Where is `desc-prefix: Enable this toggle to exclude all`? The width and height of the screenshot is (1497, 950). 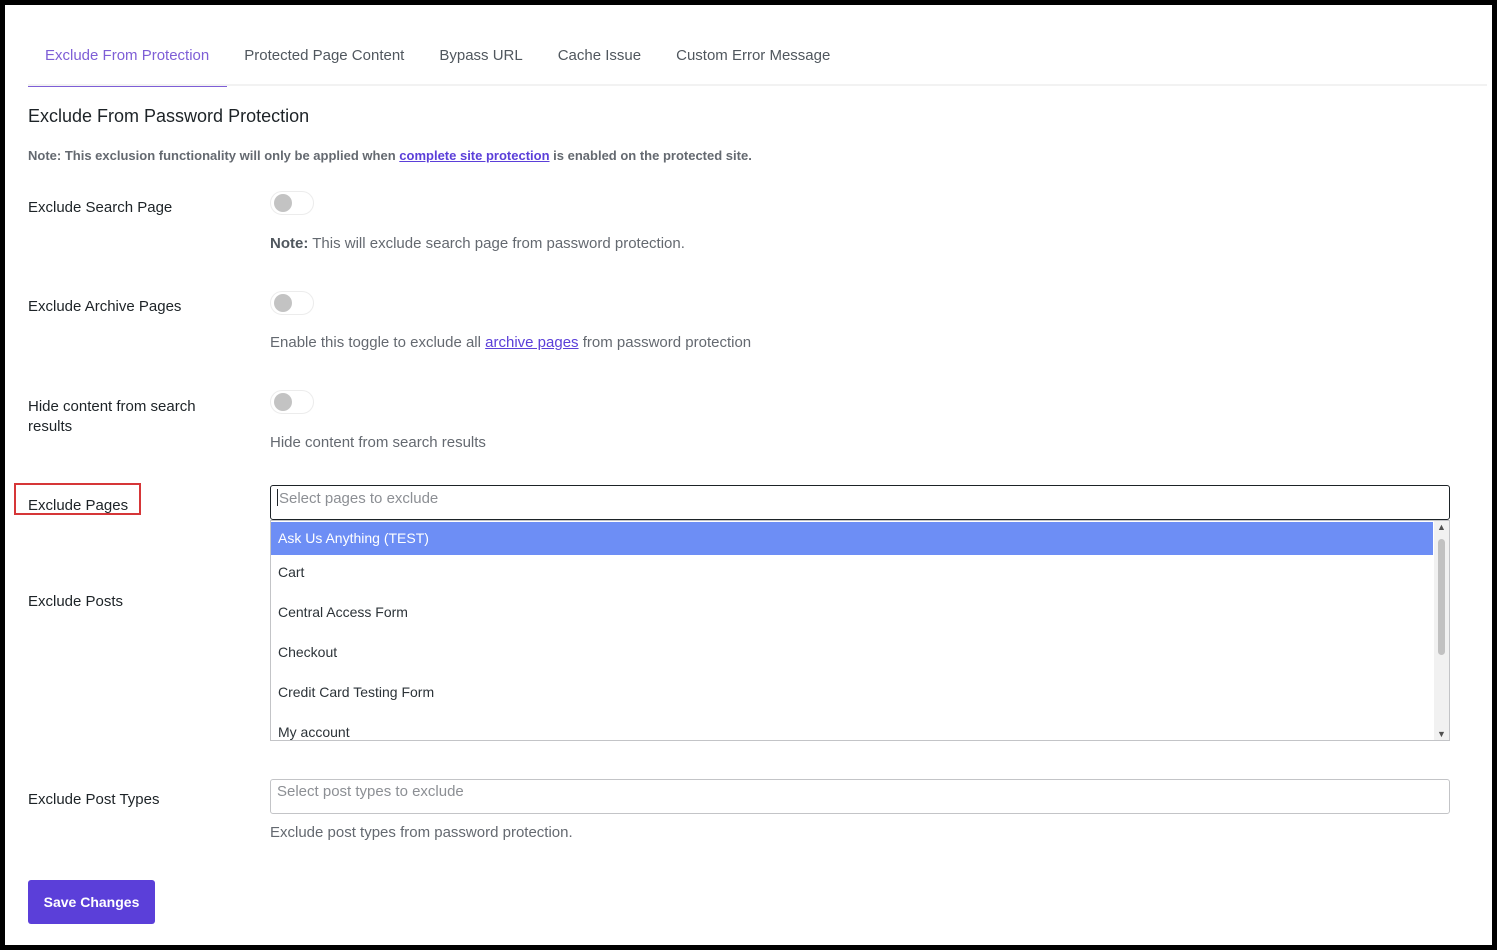
desc-prefix: Enable this toggle to exclude all is located at coordinates (375, 342).